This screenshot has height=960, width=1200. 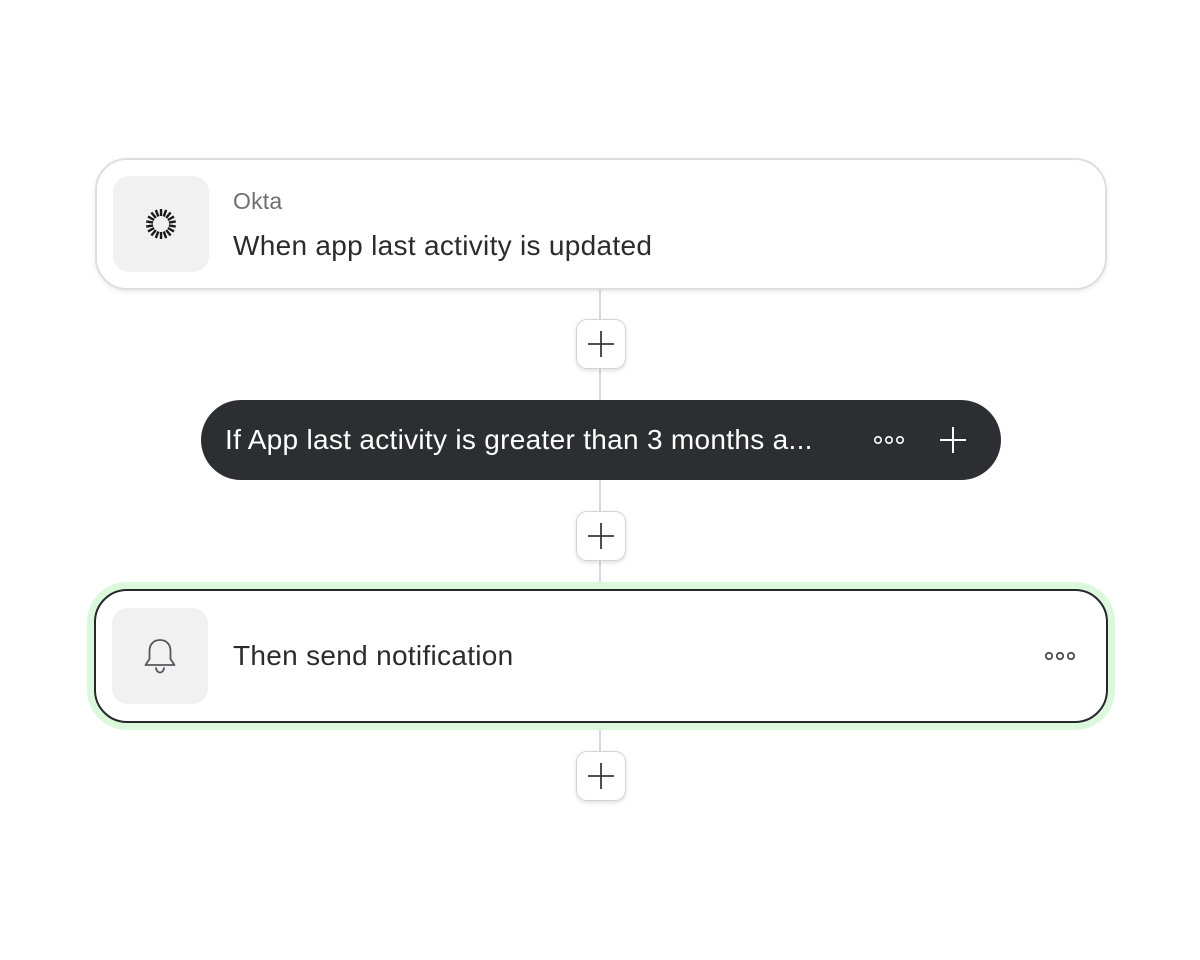 I want to click on trigger-title: When app last activity is updated, so click(x=443, y=245).